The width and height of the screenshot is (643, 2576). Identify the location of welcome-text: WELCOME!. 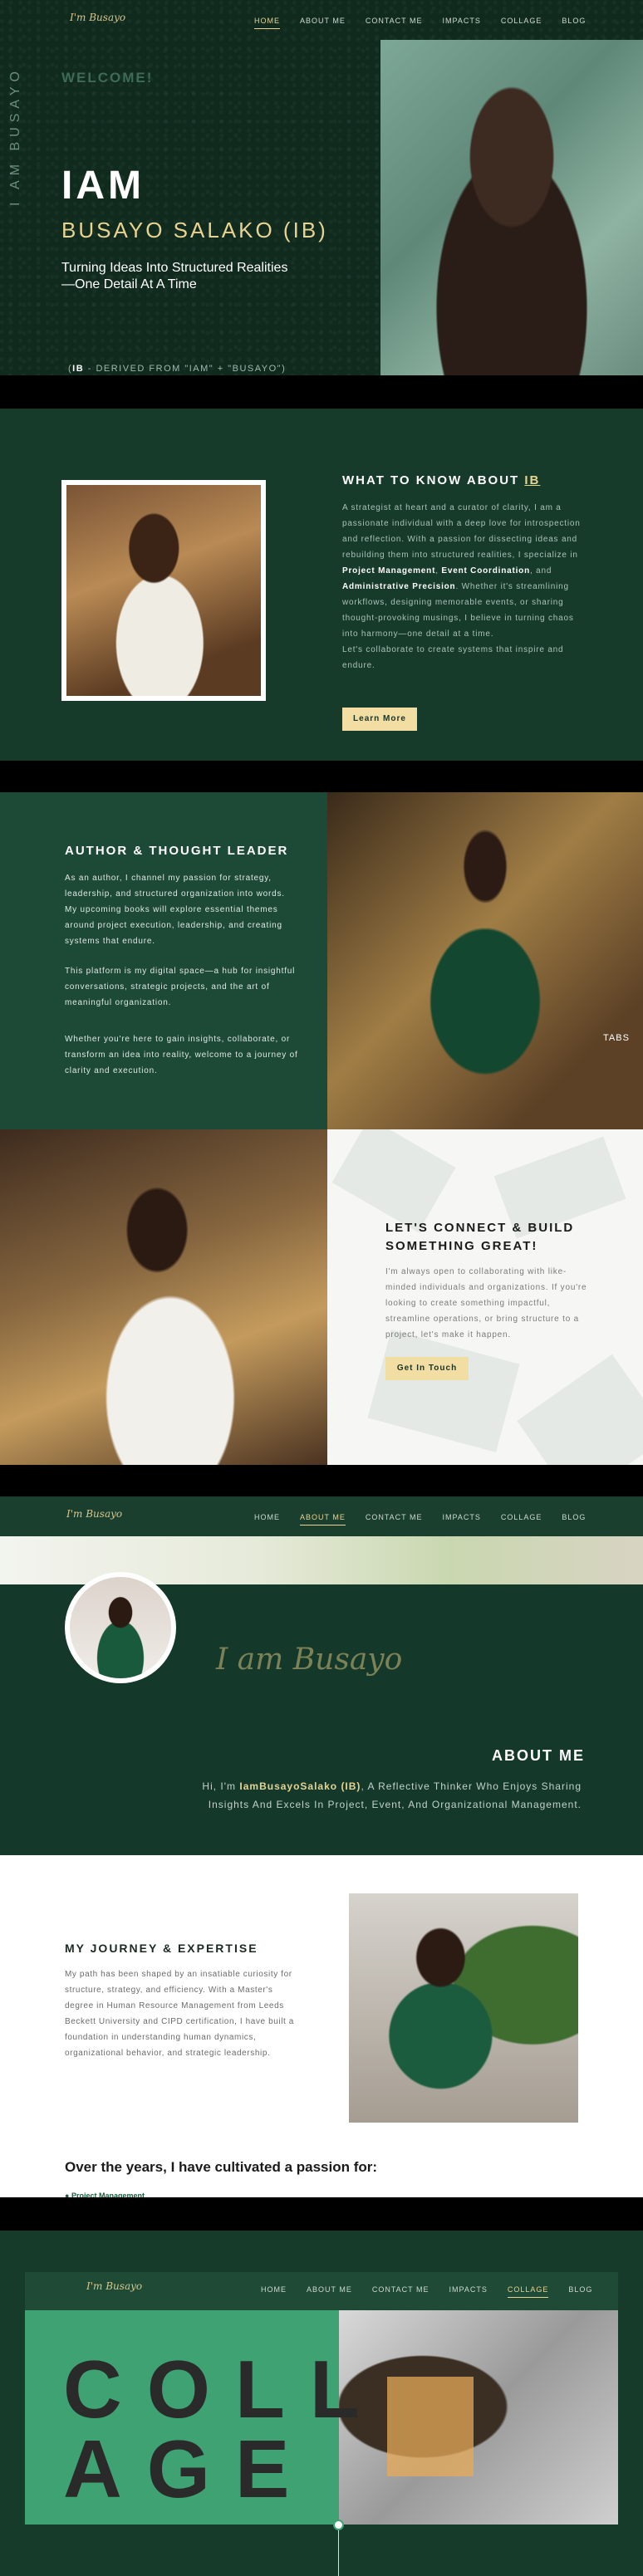
(107, 78).